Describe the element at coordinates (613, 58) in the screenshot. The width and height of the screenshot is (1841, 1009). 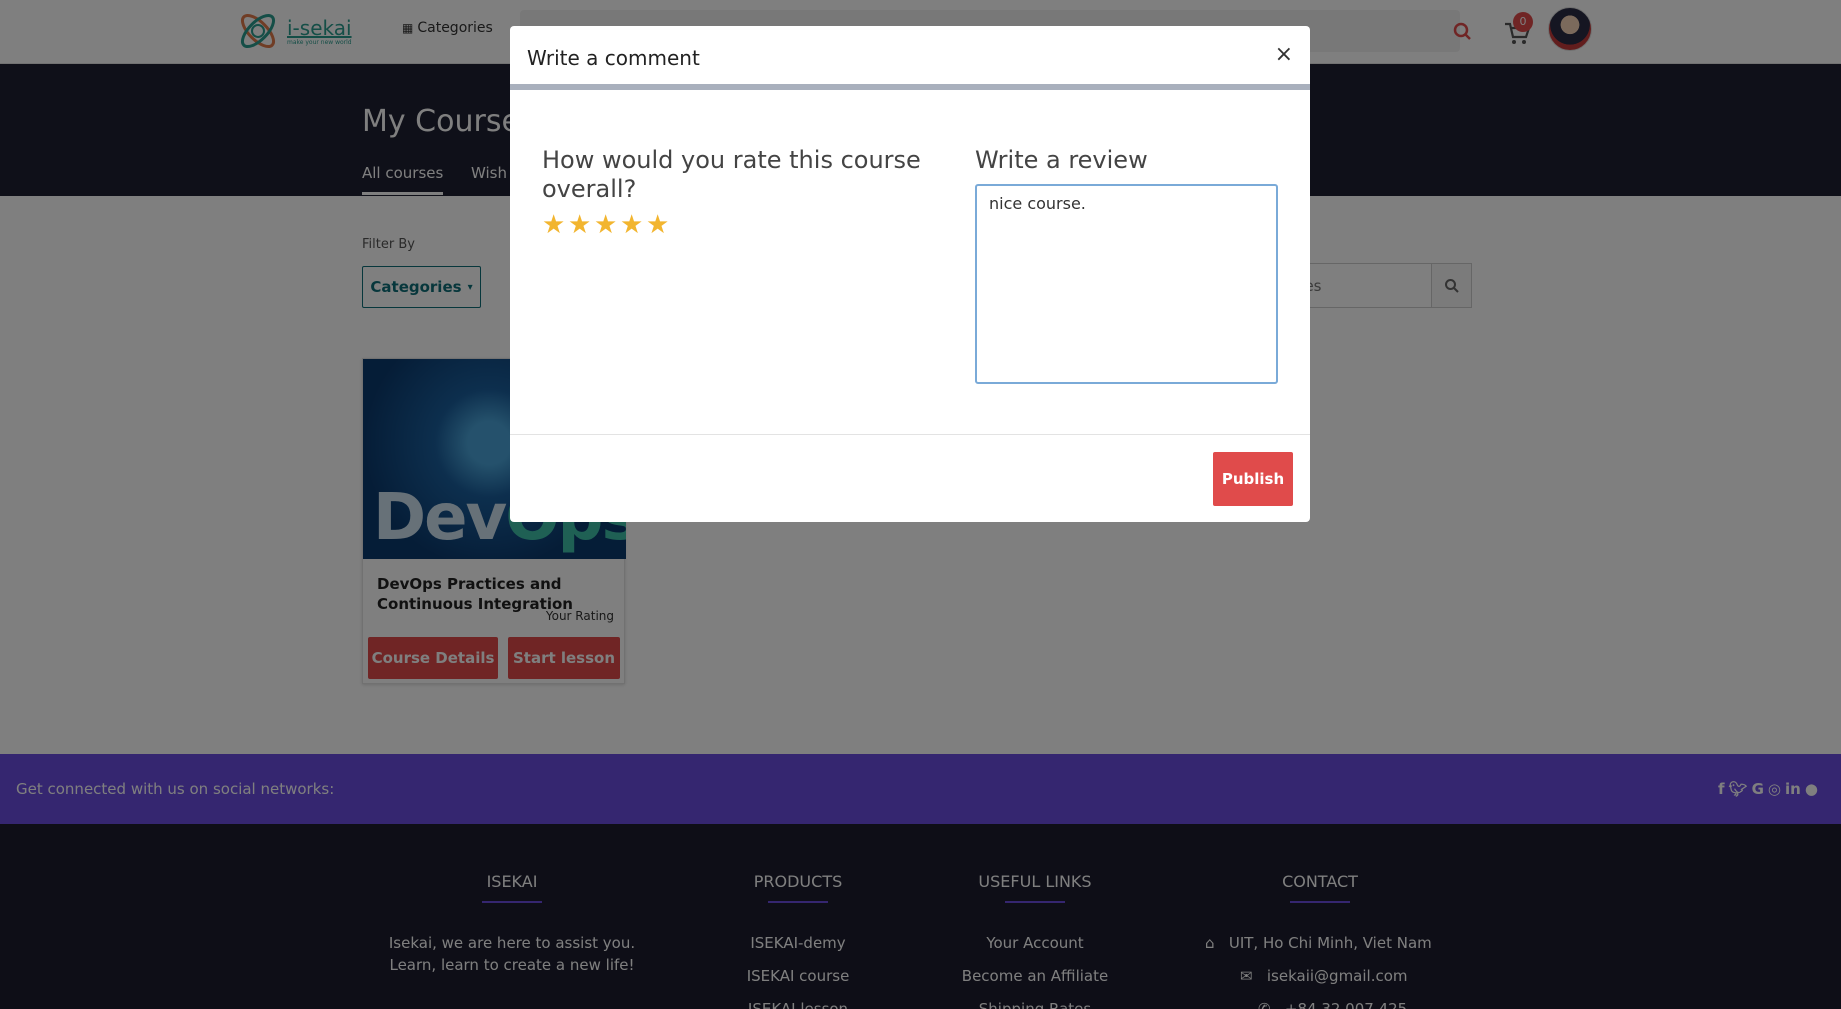
I see `modal-title: Write a comment` at that location.